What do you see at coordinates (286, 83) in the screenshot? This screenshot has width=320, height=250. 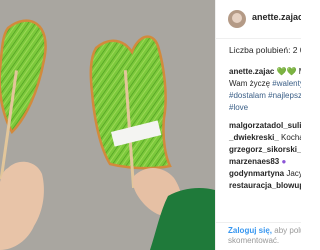 I see `hashtag-link: #walenty` at bounding box center [286, 83].